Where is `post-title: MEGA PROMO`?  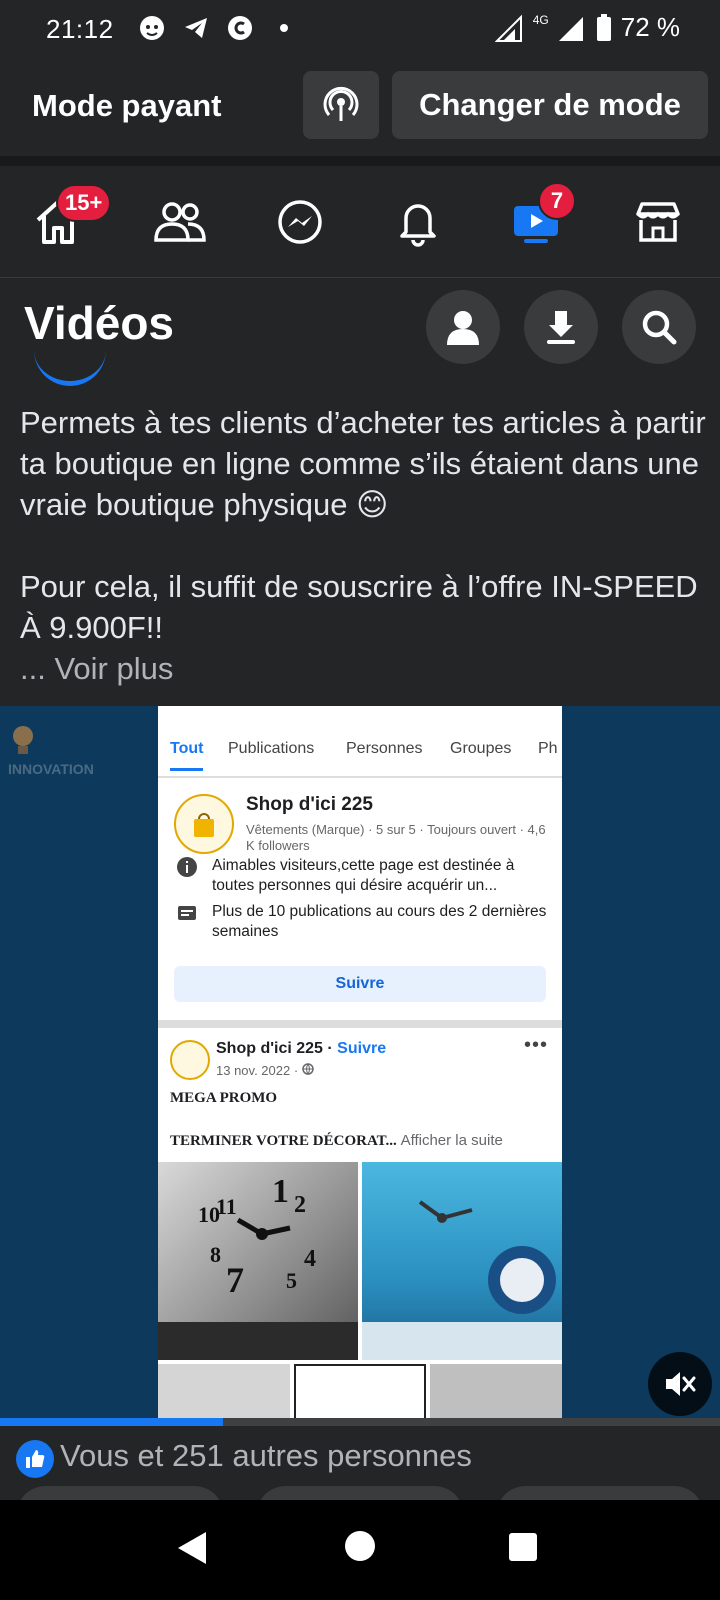 post-title: MEGA PROMO is located at coordinates (224, 1098).